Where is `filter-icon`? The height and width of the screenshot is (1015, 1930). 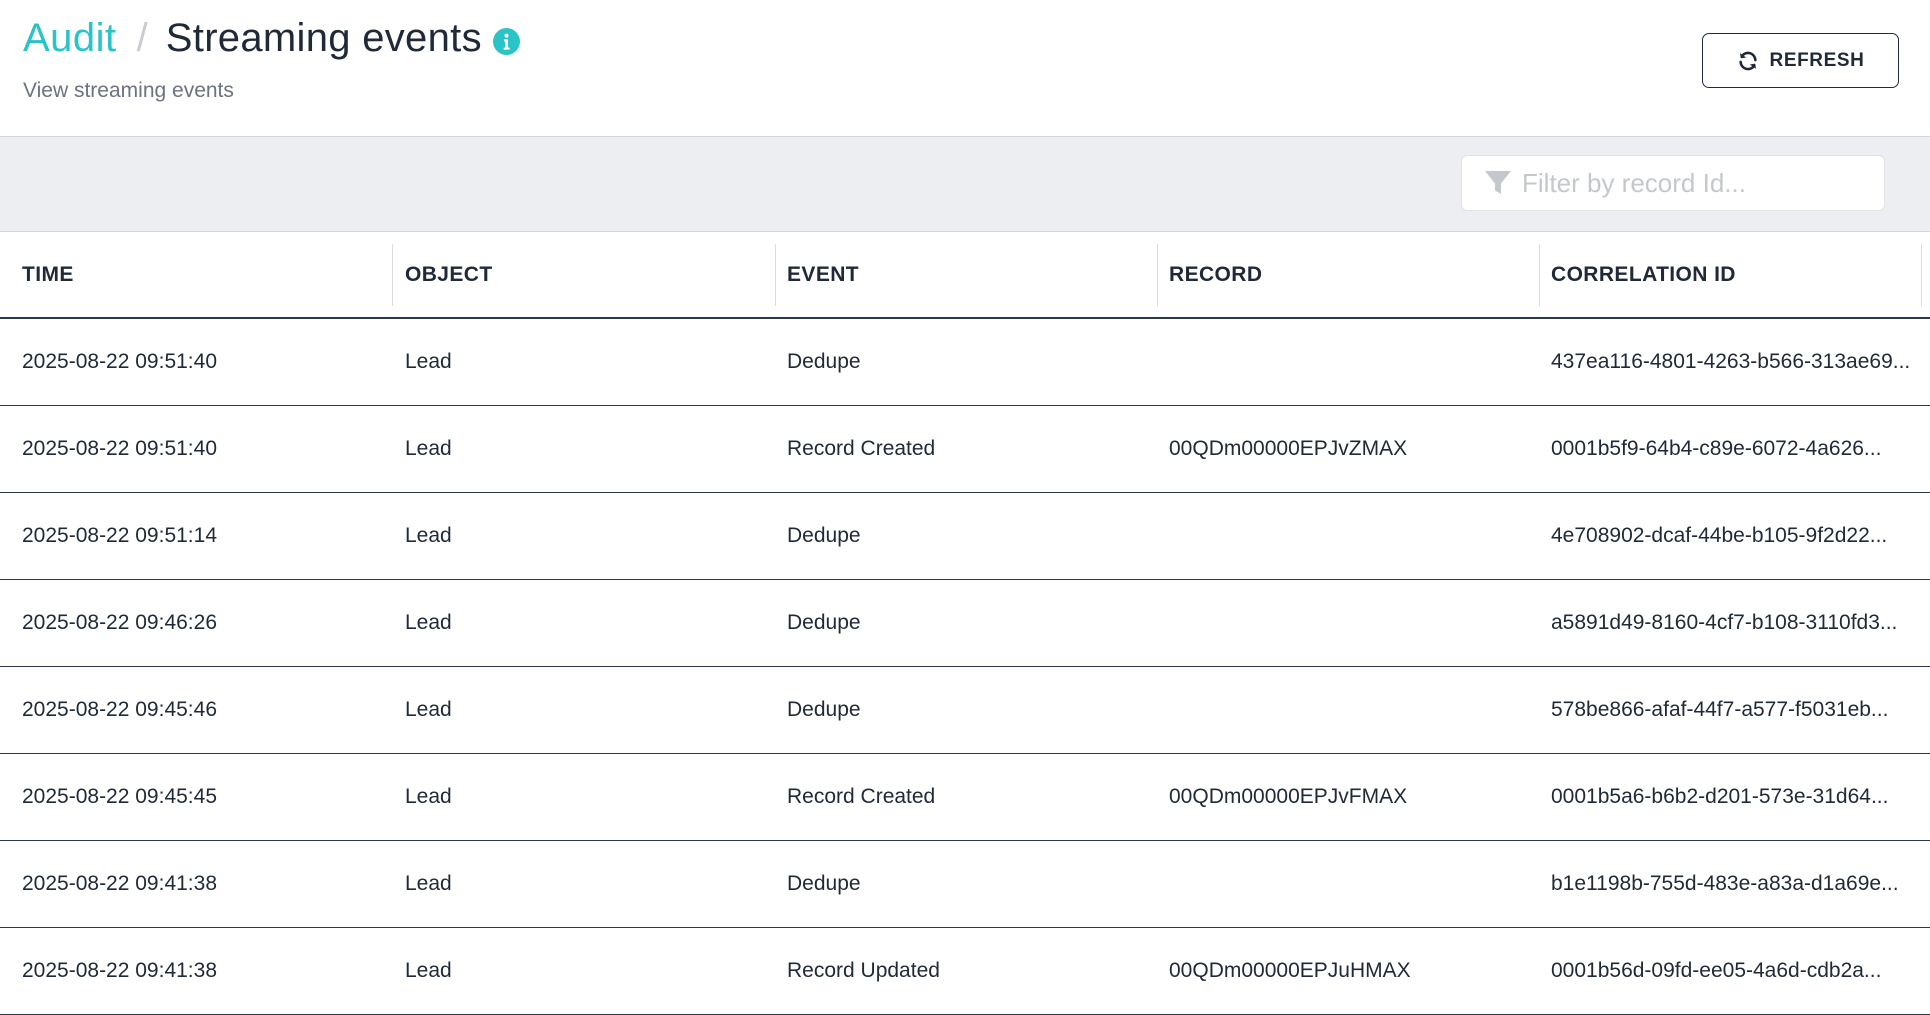
filter-icon is located at coordinates (1498, 183).